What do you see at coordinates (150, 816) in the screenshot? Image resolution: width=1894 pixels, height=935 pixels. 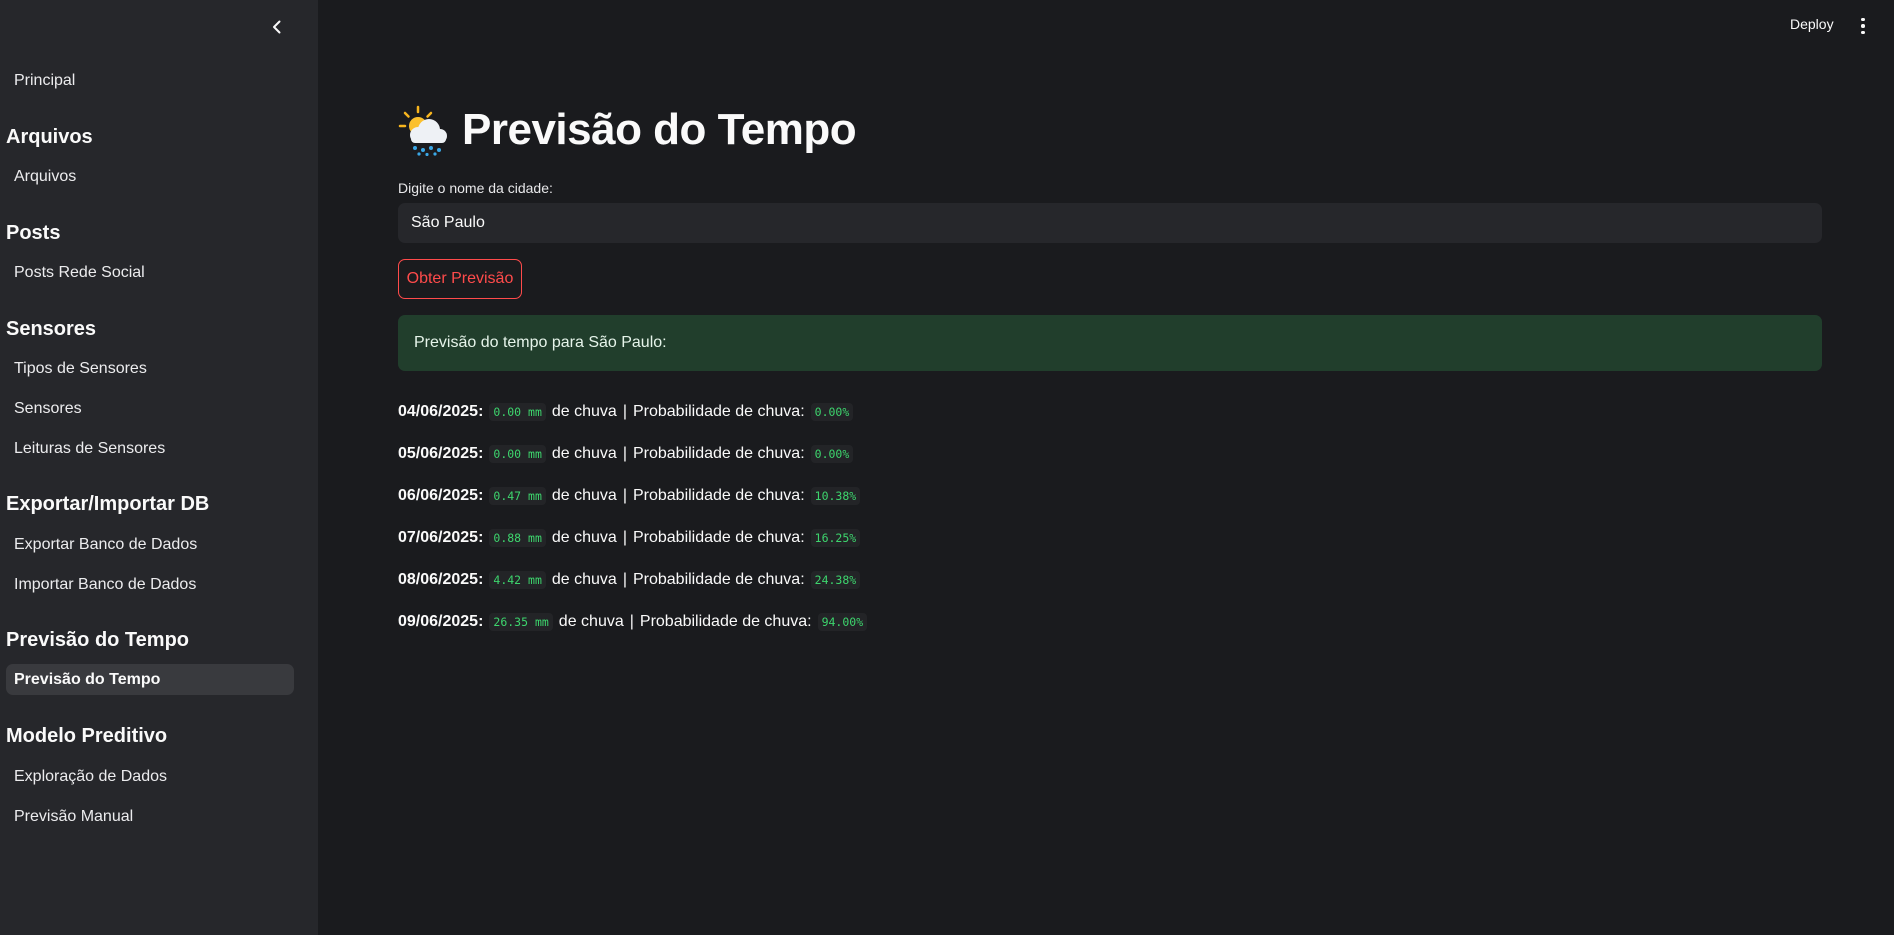 I see `sidebar-item-previsao-manual: Previsão Manual` at bounding box center [150, 816].